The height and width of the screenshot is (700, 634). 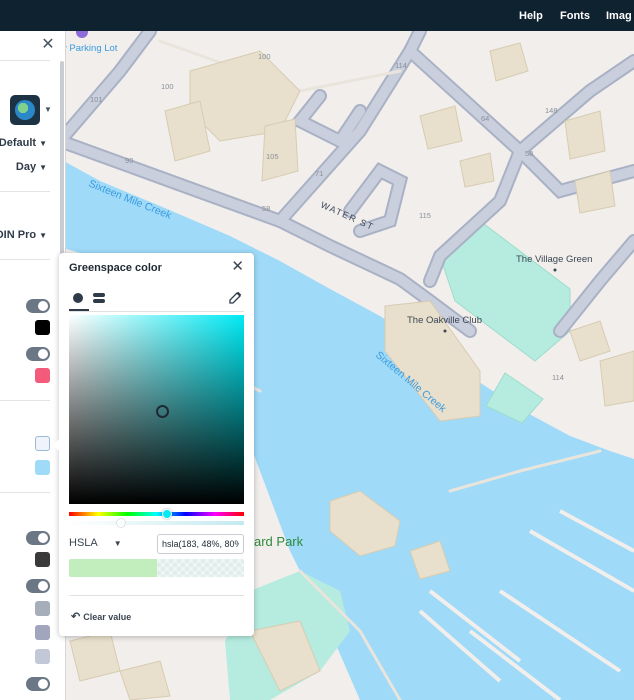 I want to click on top-bar: Help Fonts Imag, so click(x=317, y=15).